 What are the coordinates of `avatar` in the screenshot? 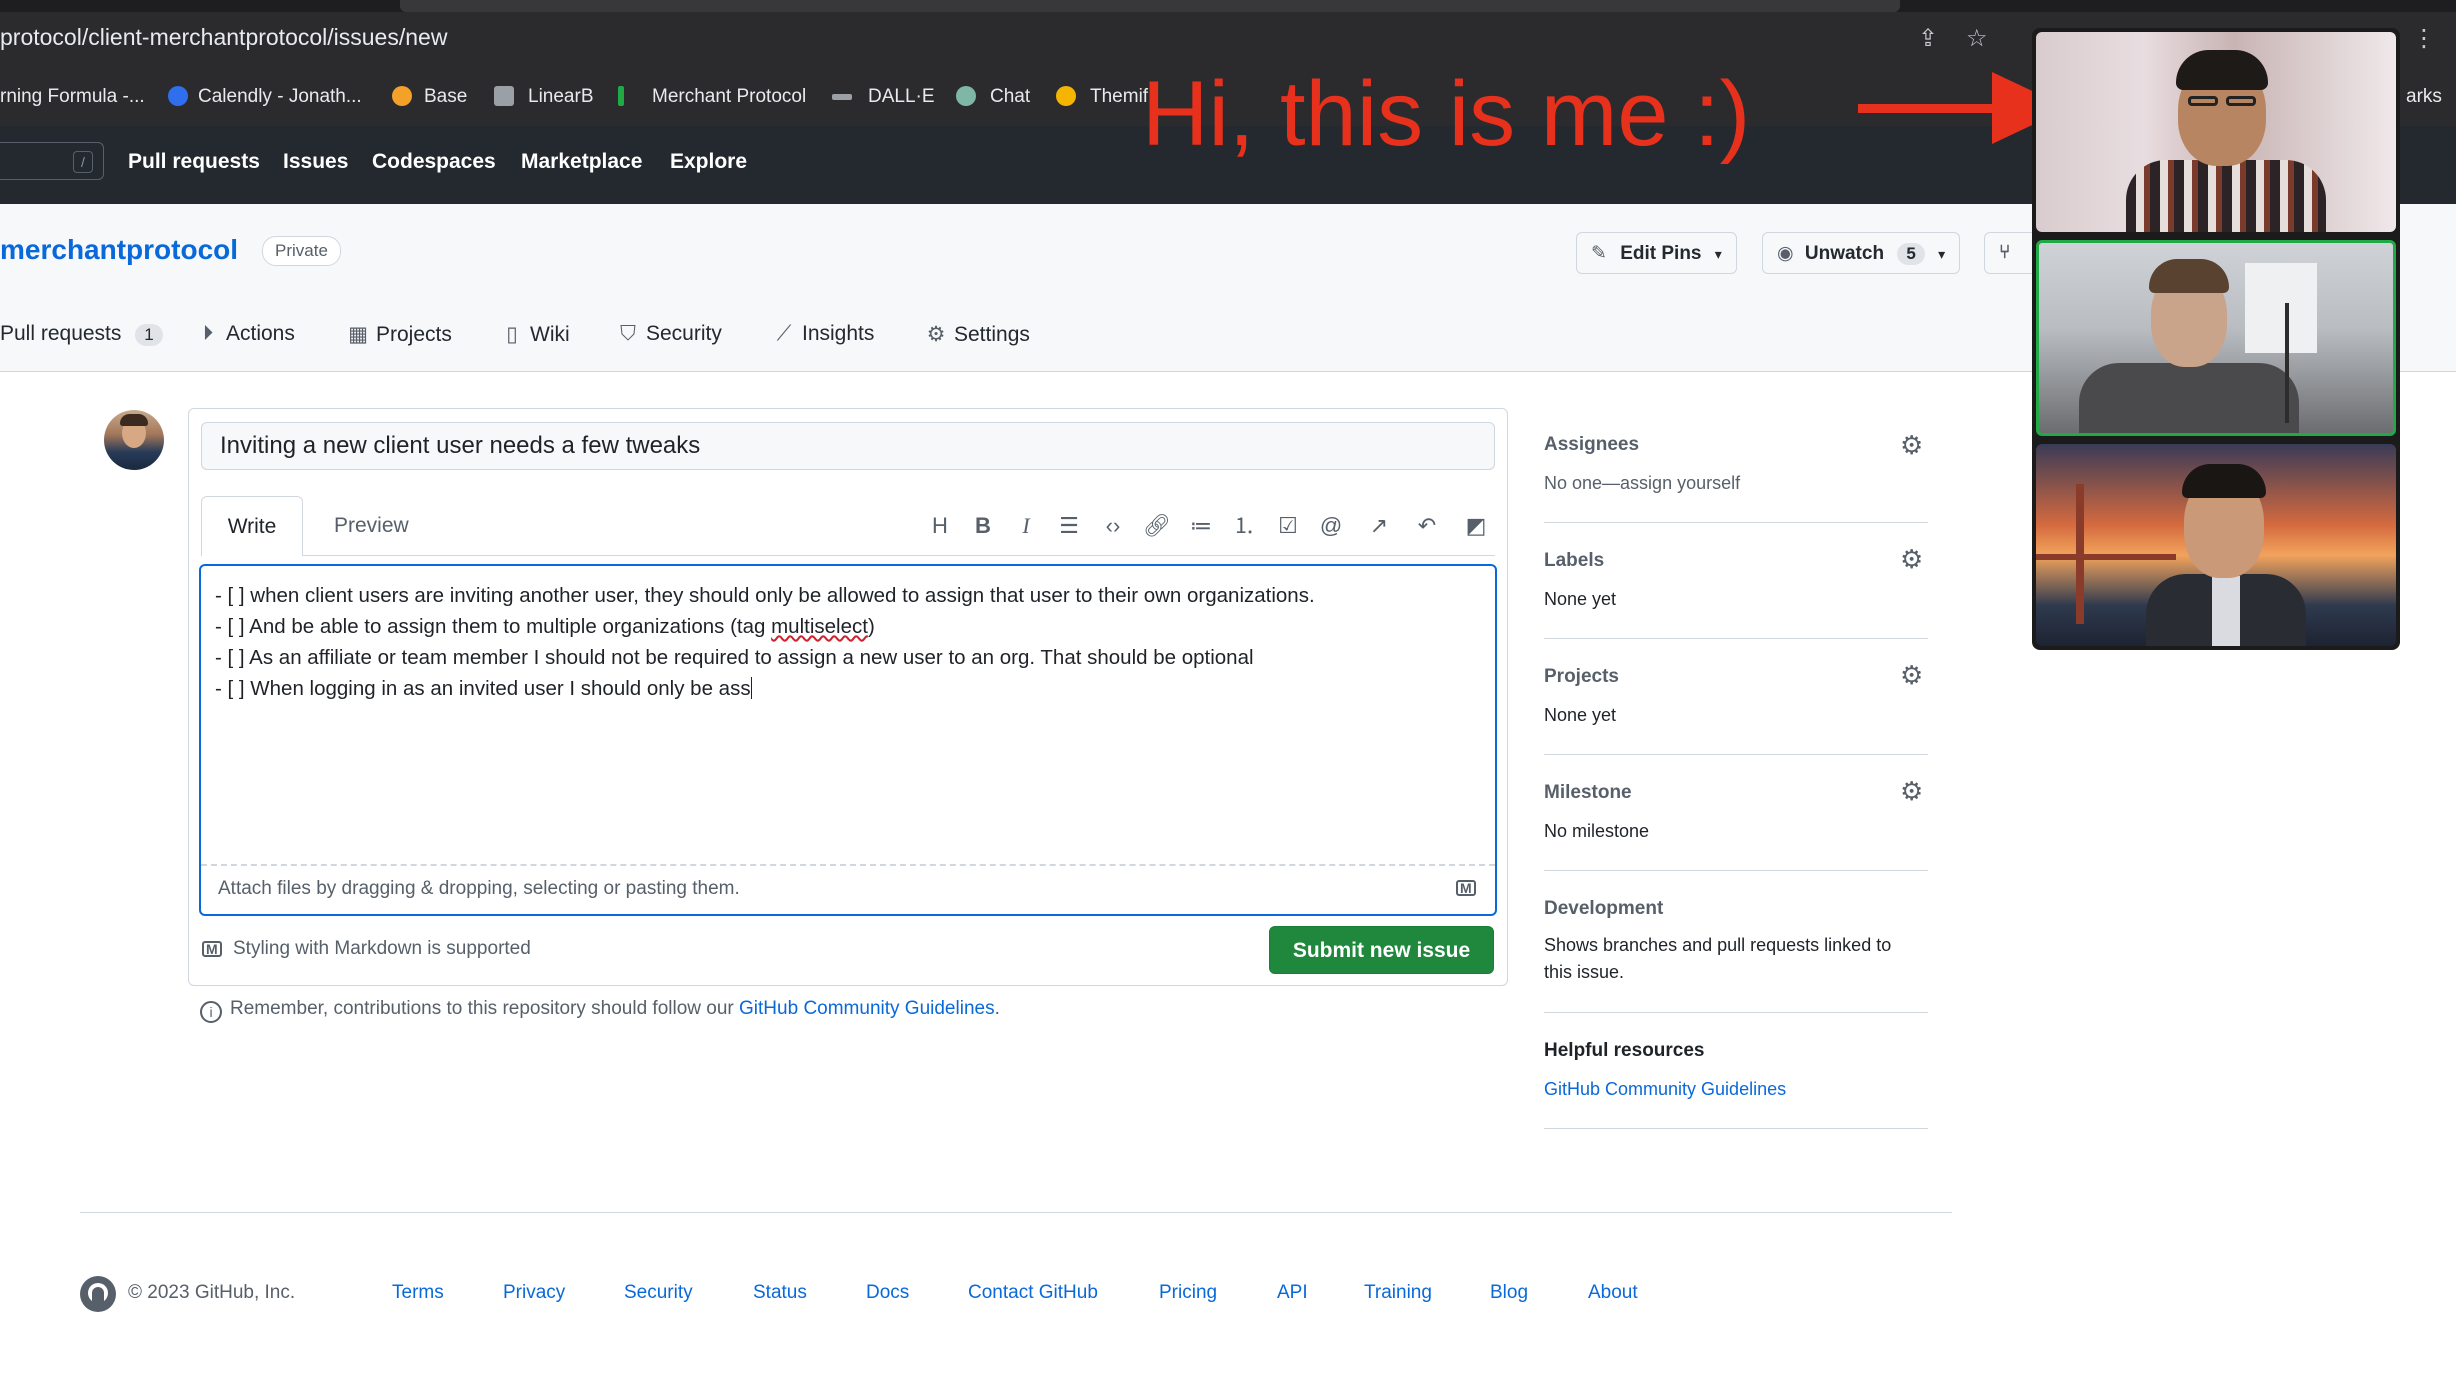 It's located at (134, 440).